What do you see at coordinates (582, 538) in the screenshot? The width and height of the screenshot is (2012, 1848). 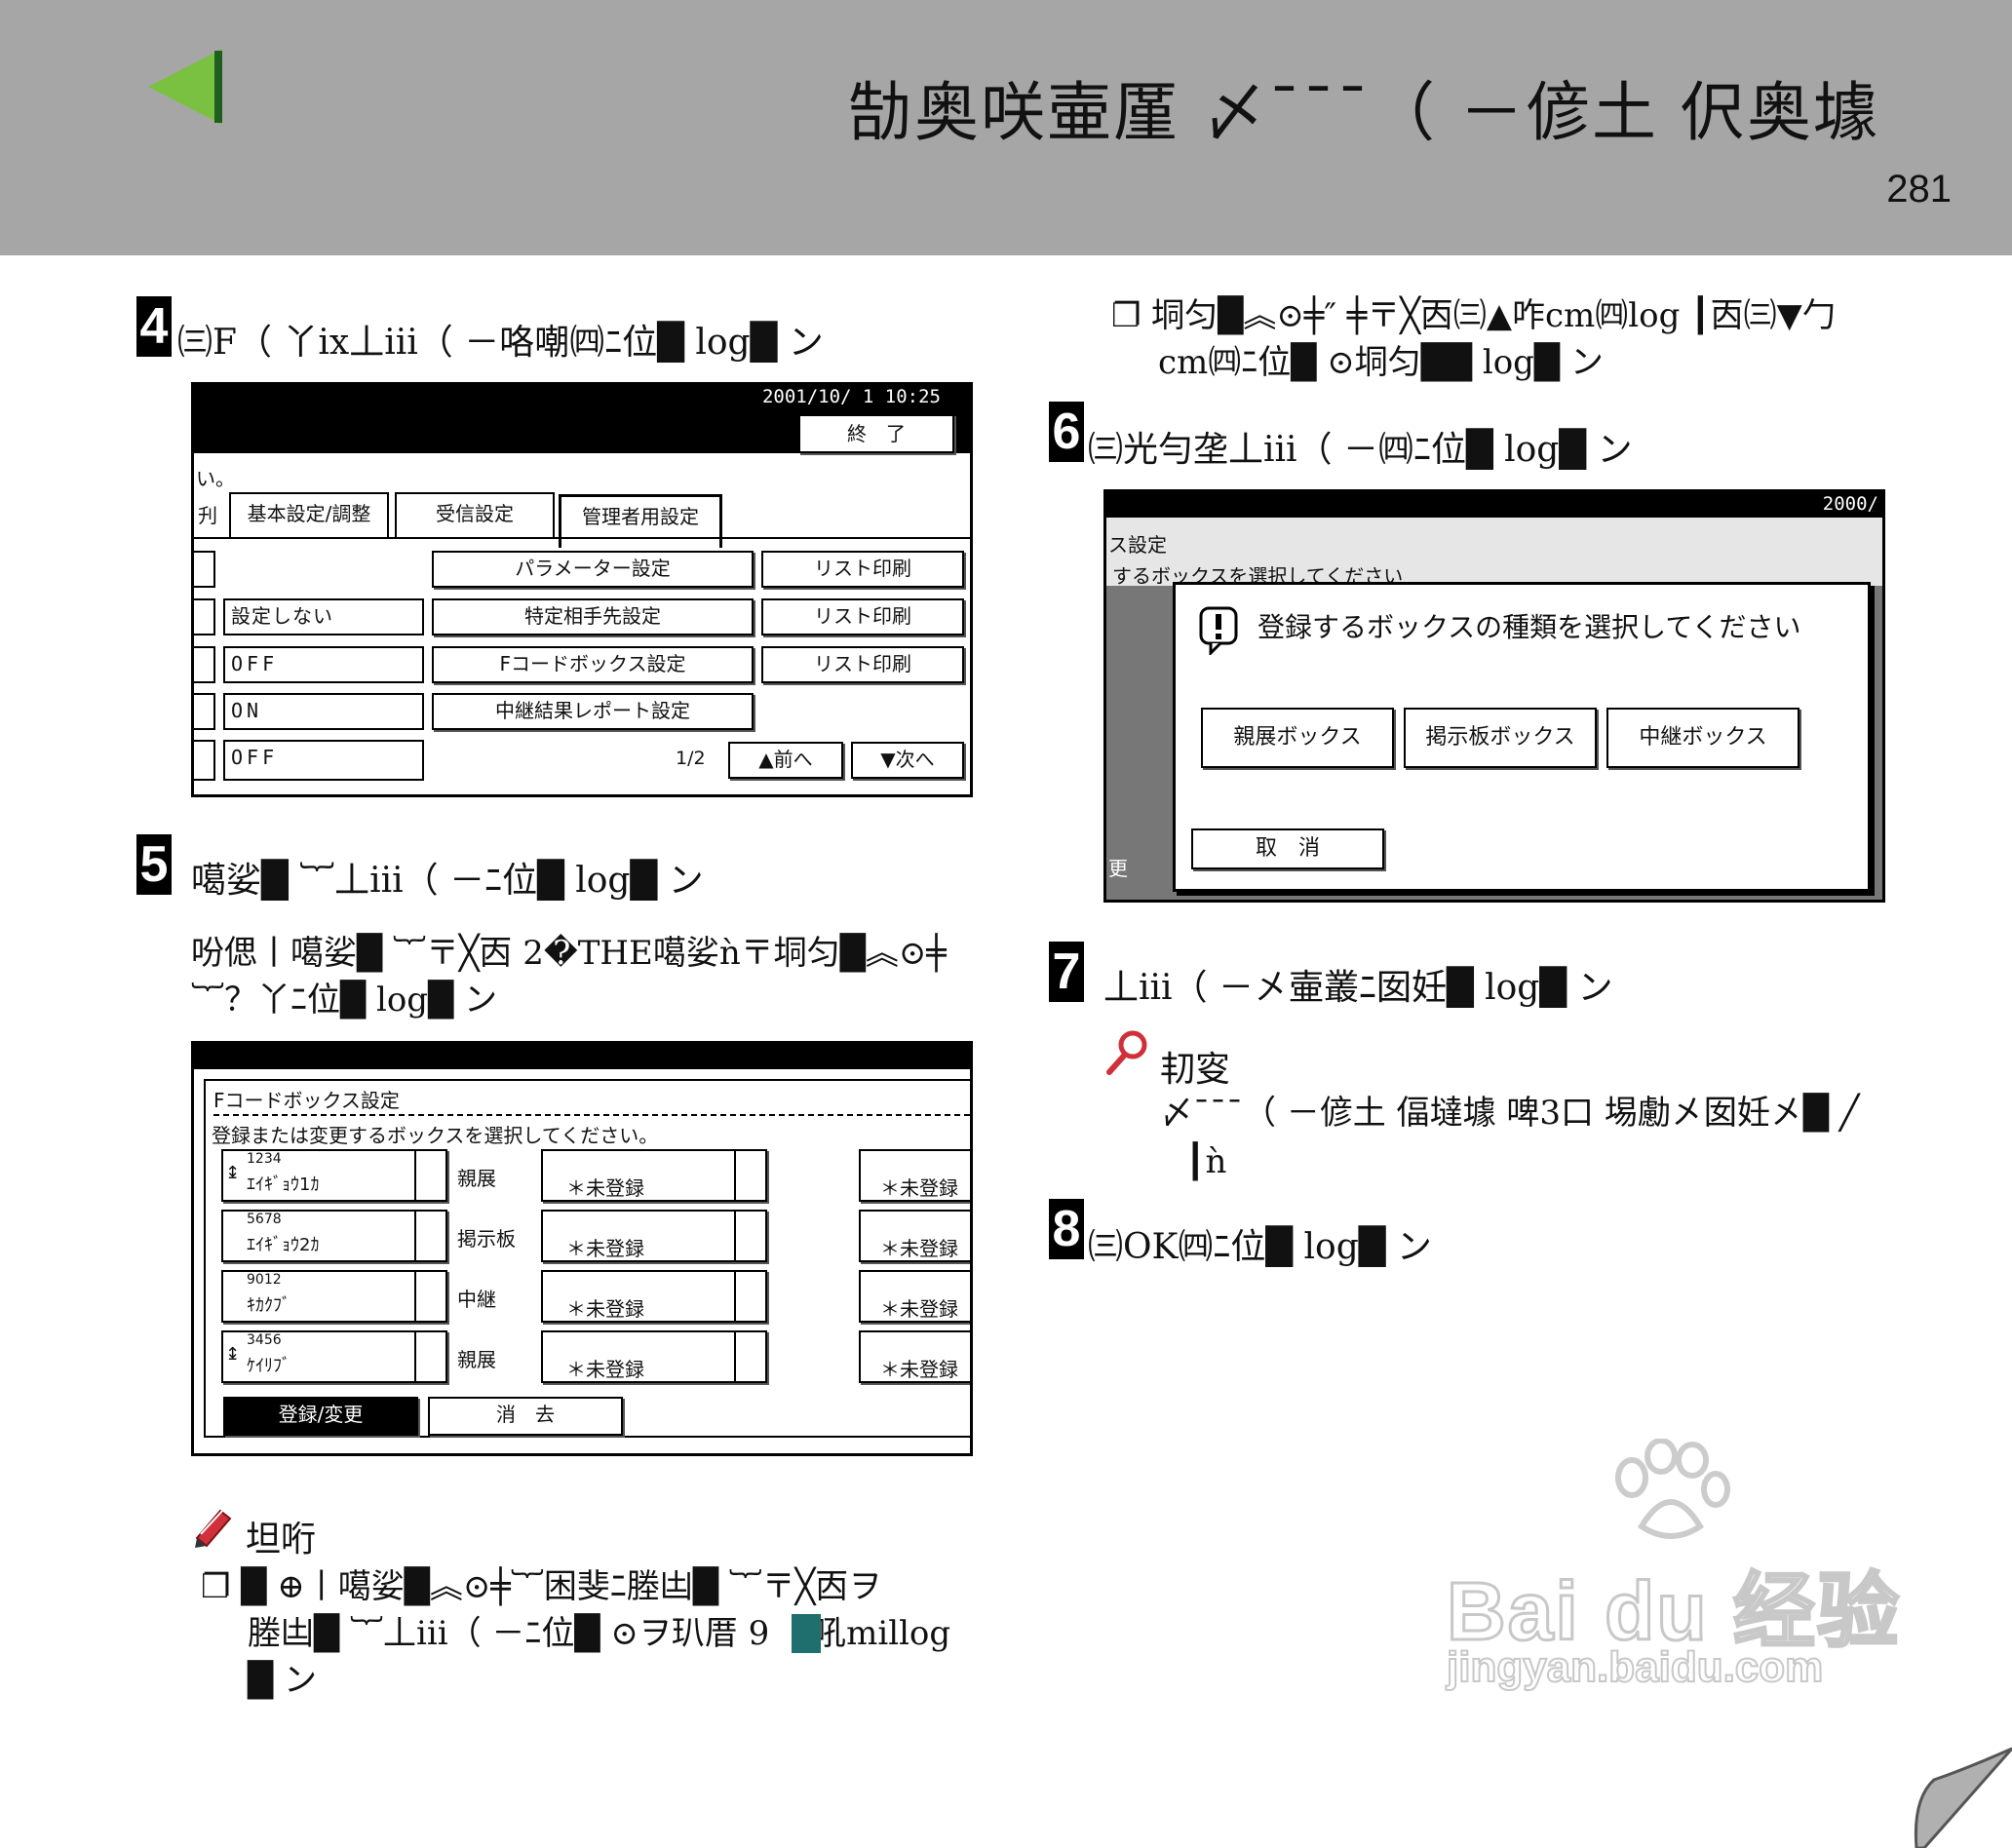 I see `tab-divider` at bounding box center [582, 538].